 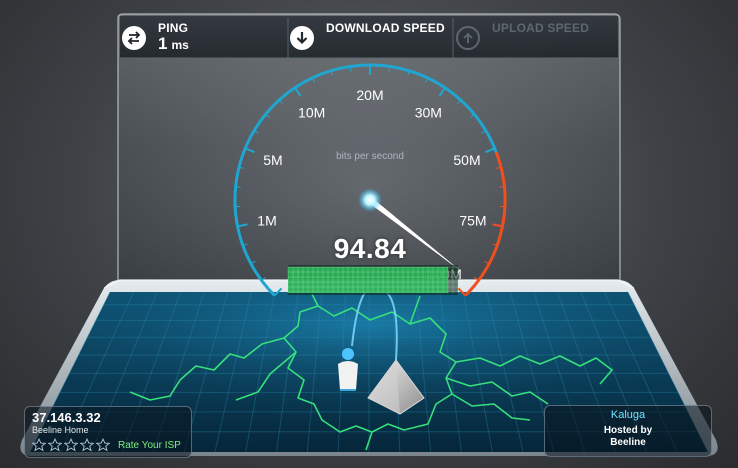 I want to click on ping-label: PING, so click(x=173, y=28).